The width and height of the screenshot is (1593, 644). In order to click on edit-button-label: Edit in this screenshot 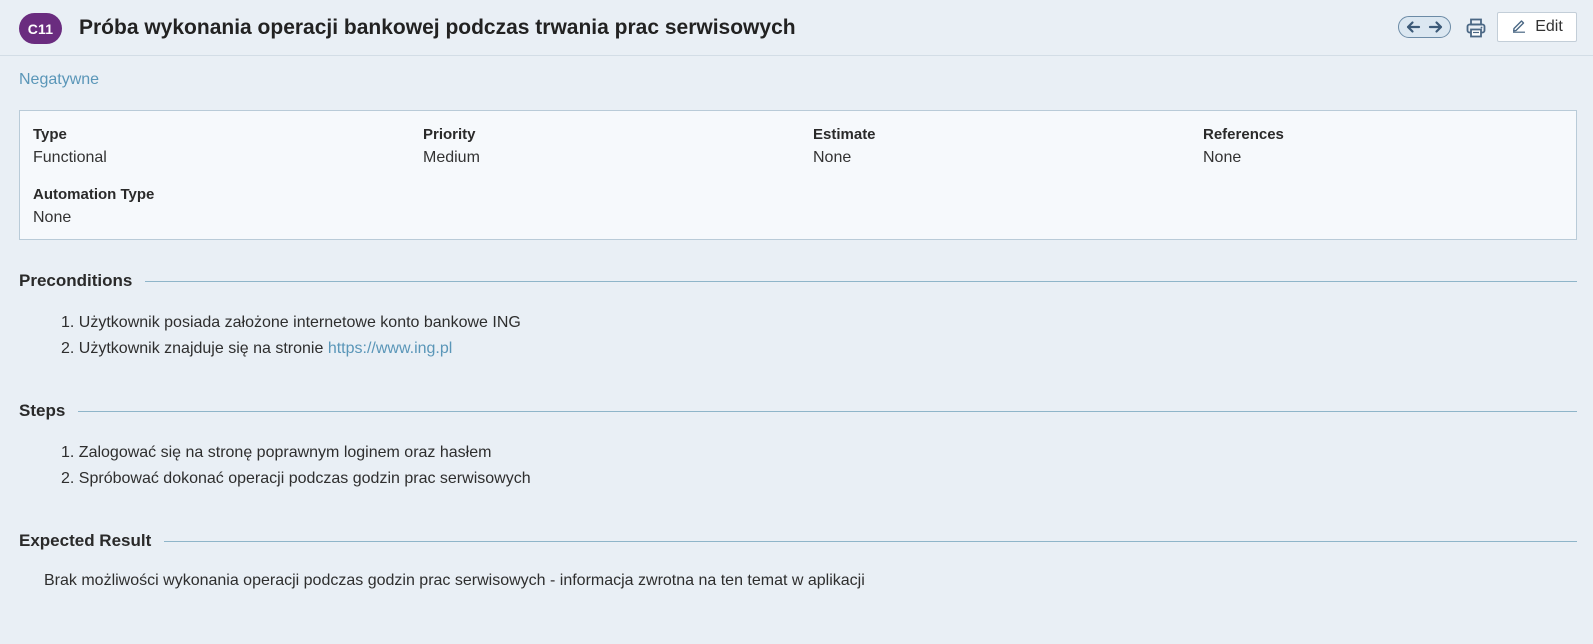, I will do `click(1549, 26)`.